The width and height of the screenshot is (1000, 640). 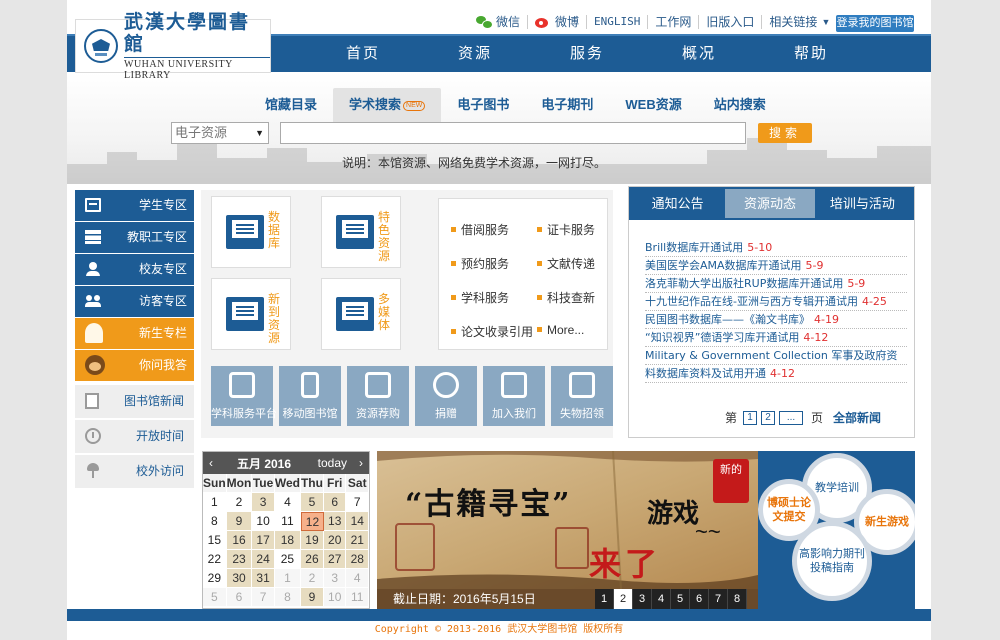 What do you see at coordinates (604, 599) in the screenshot?
I see `banner-page-1: 1` at bounding box center [604, 599].